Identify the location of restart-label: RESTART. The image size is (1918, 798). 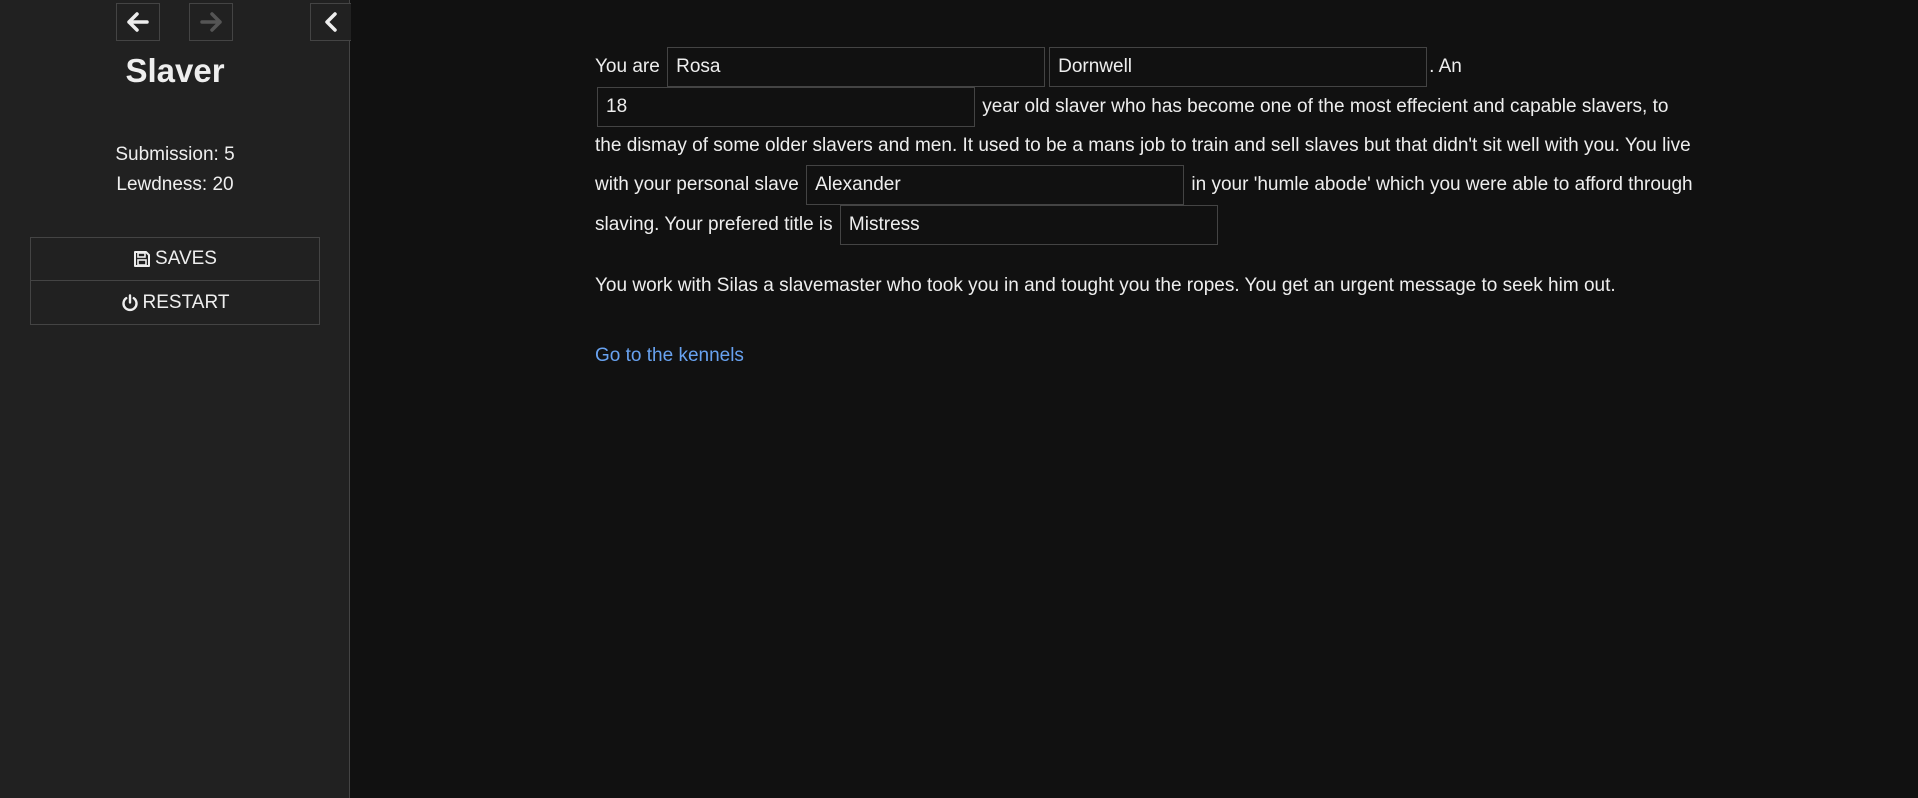
(186, 302).